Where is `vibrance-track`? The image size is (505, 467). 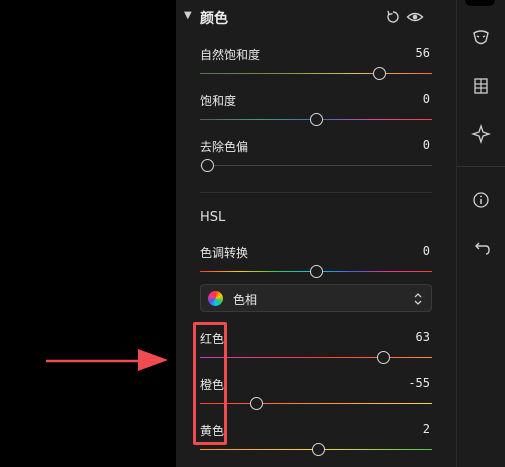 vibrance-track is located at coordinates (316, 73).